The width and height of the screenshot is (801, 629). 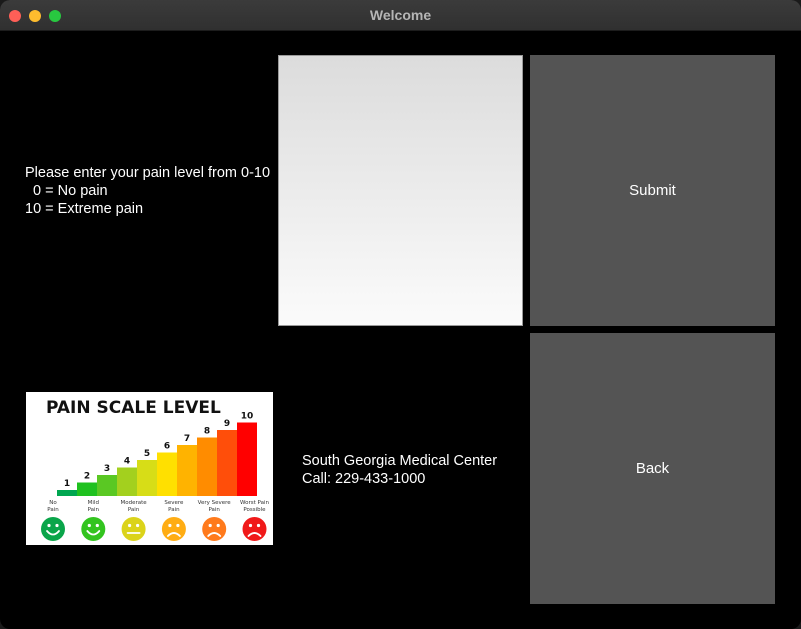 I want to click on pain-category-label: Possible, so click(x=254, y=510).